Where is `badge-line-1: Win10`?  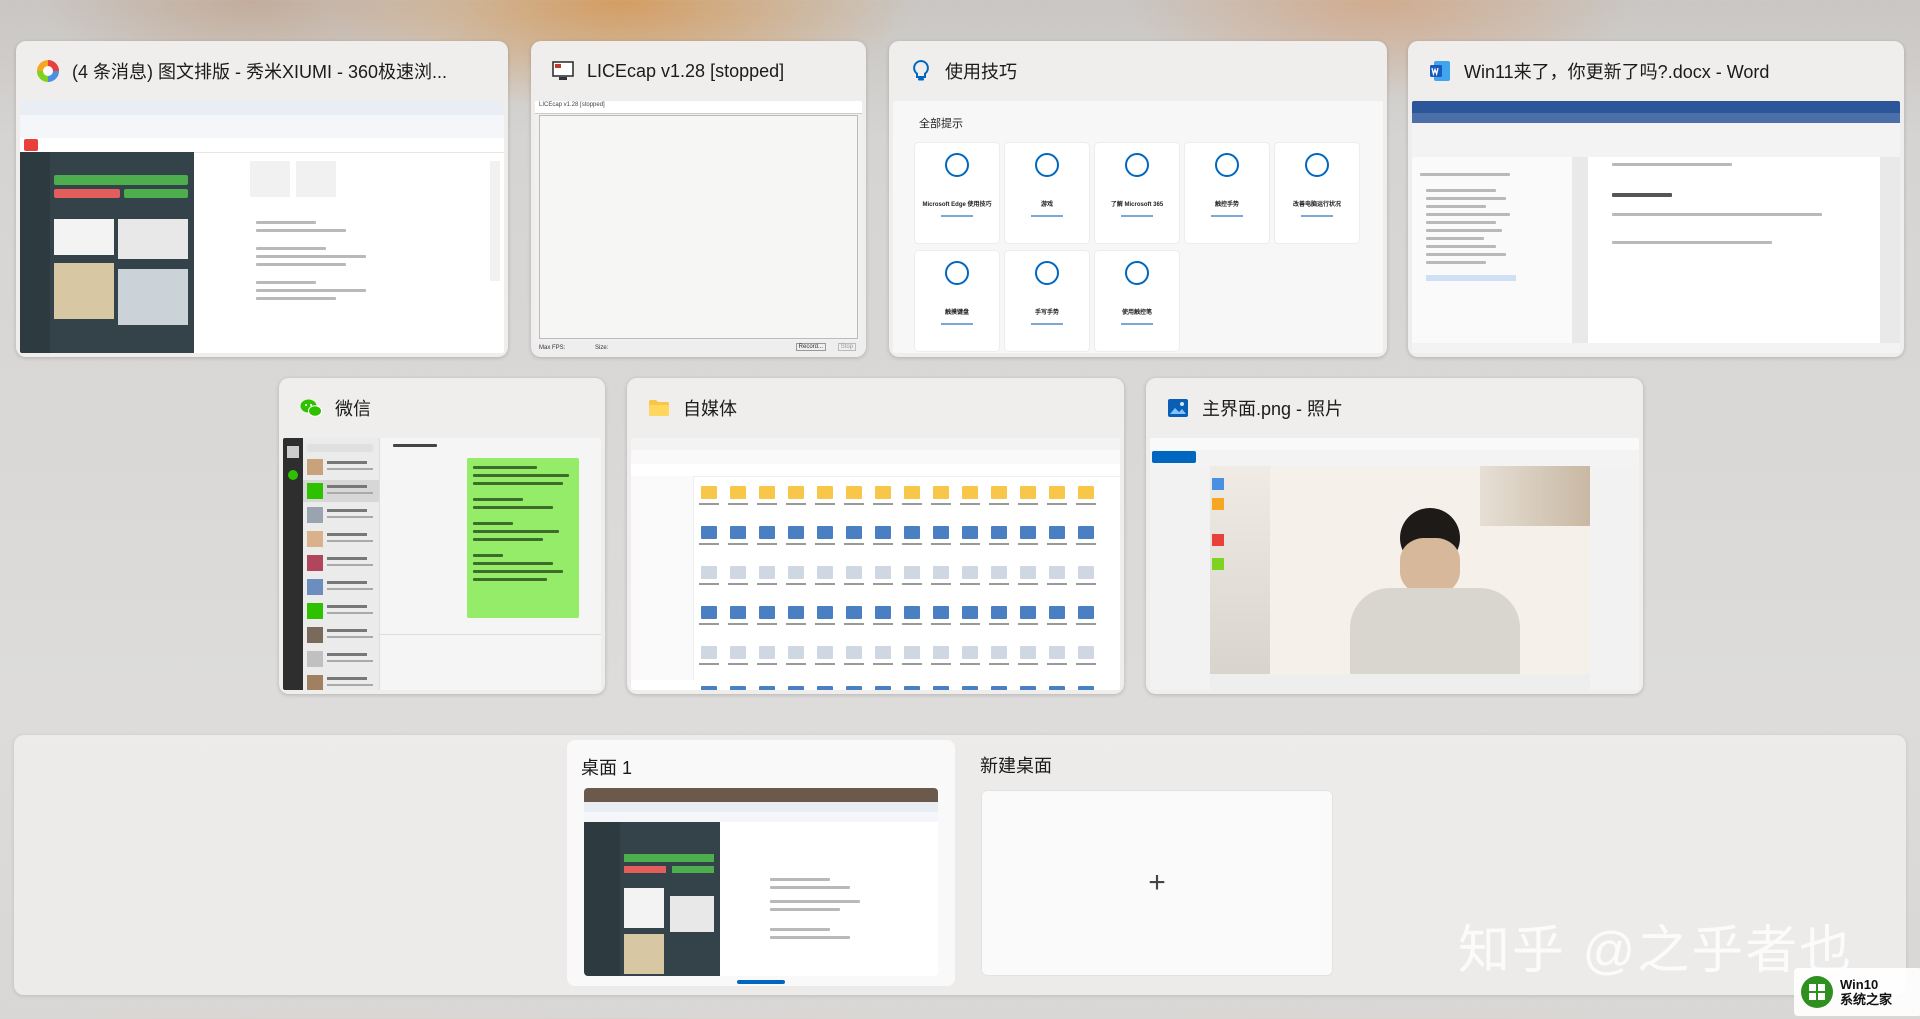
badge-line-1: Win10 is located at coordinates (1859, 984).